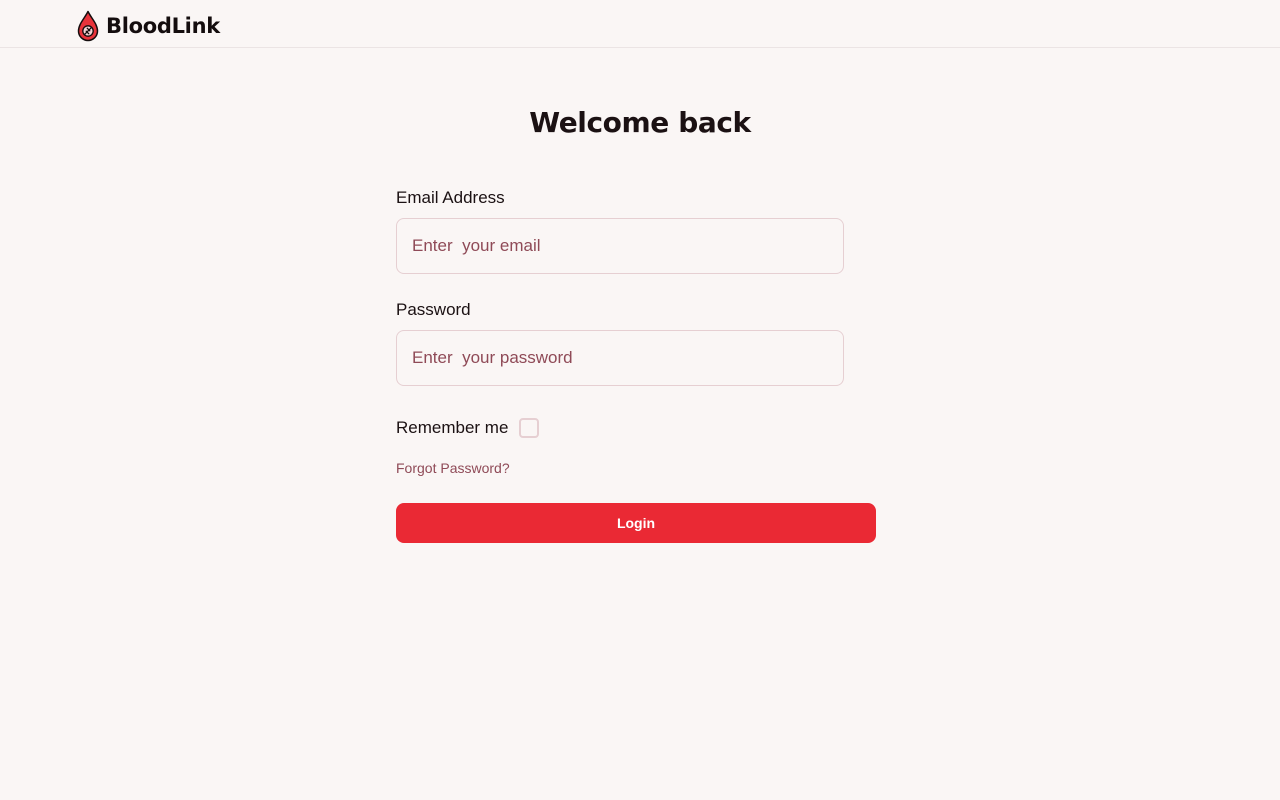 The width and height of the screenshot is (1280, 800). I want to click on brand-home-link: BloodLink, so click(148, 26).